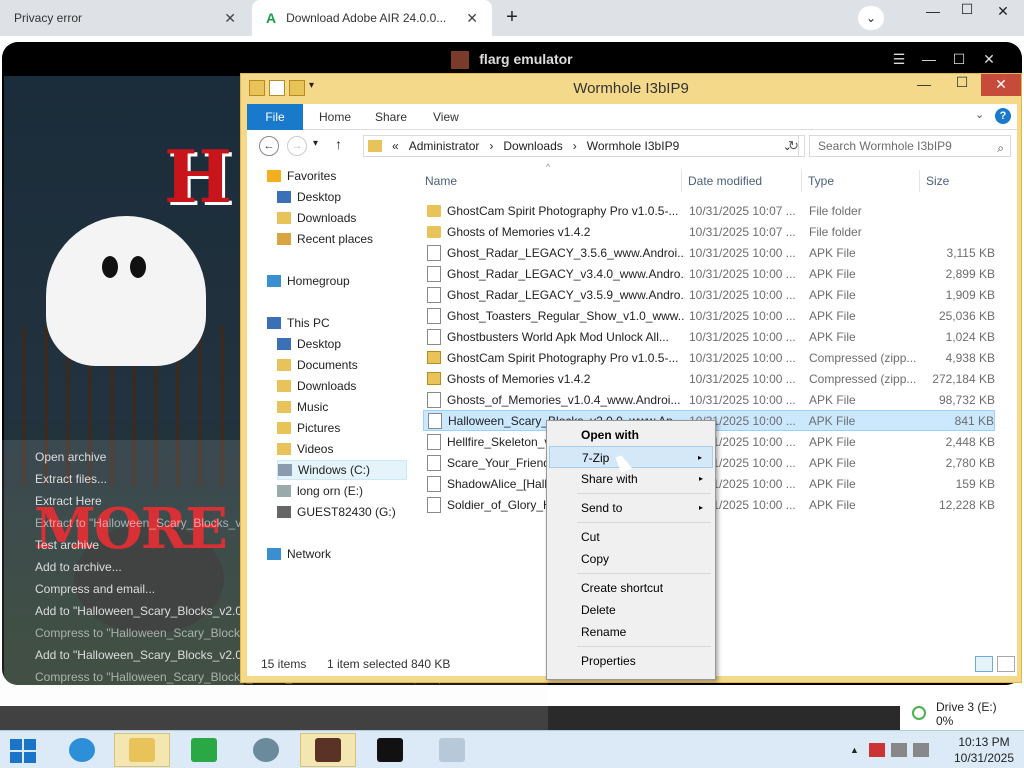 The height and width of the screenshot is (768, 1024). I want to click on clock-time: 10:13 PM, so click(984, 742).